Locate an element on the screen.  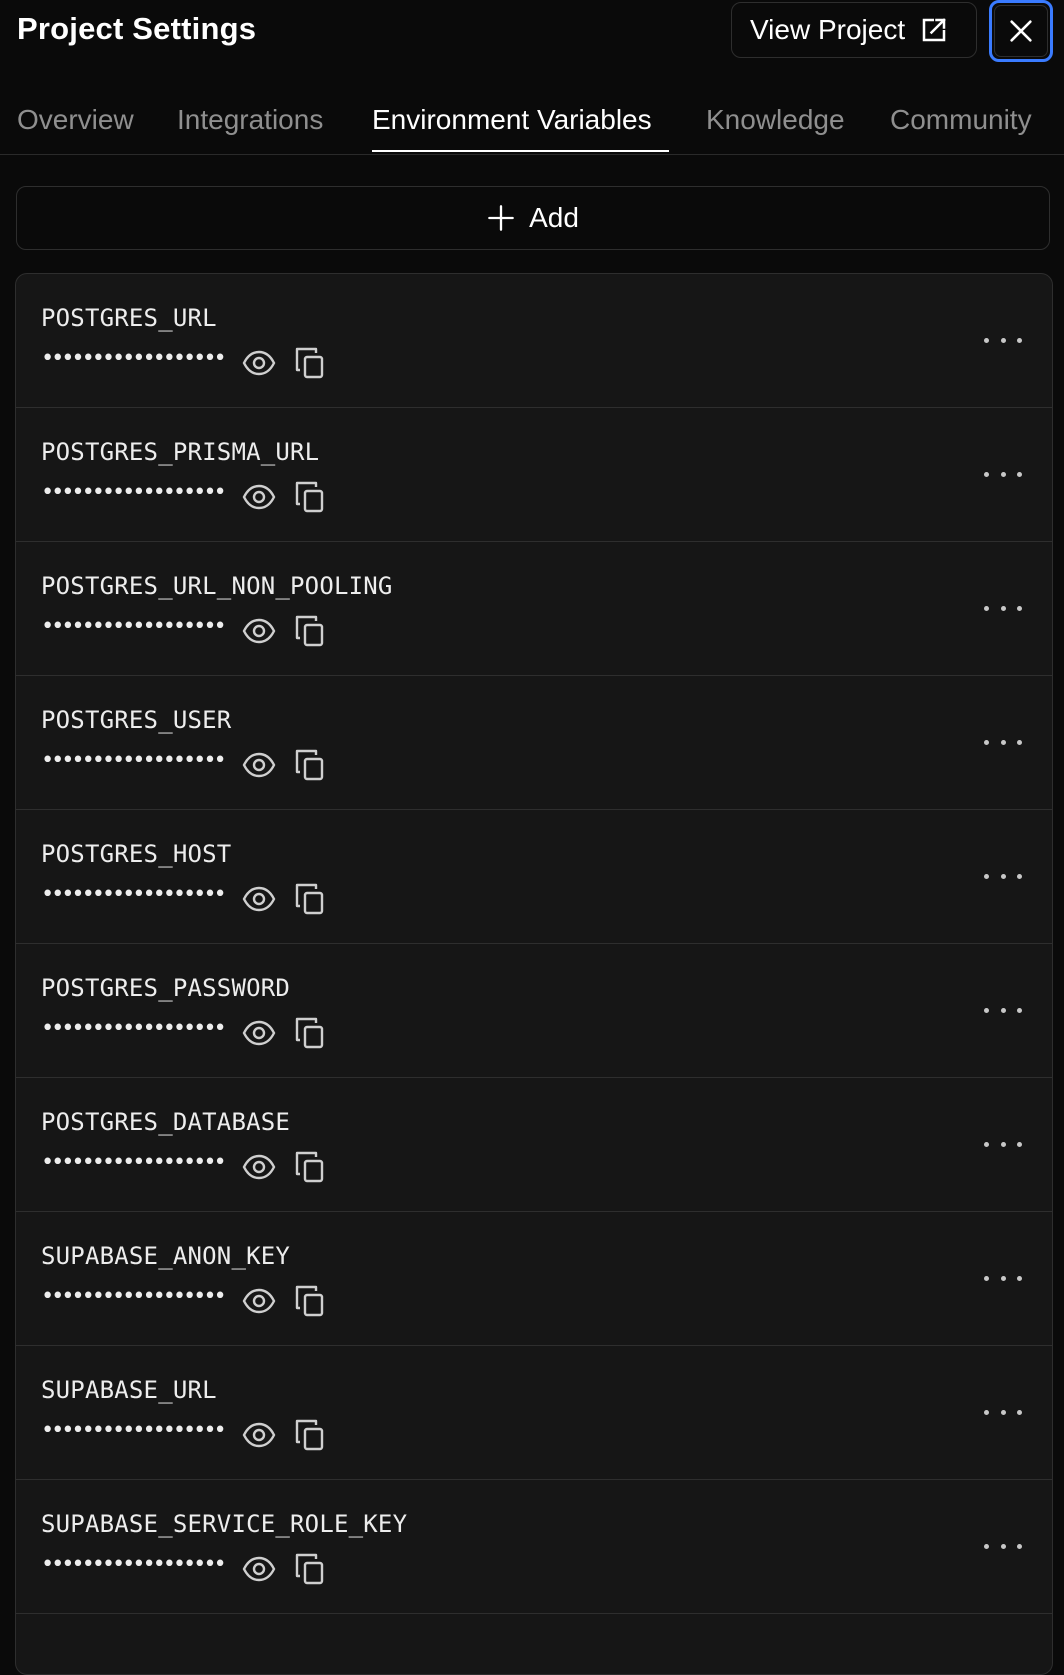
env-variable-row: SUPABASE_URL •••••••••••••••••• is located at coordinates (534, 1413).